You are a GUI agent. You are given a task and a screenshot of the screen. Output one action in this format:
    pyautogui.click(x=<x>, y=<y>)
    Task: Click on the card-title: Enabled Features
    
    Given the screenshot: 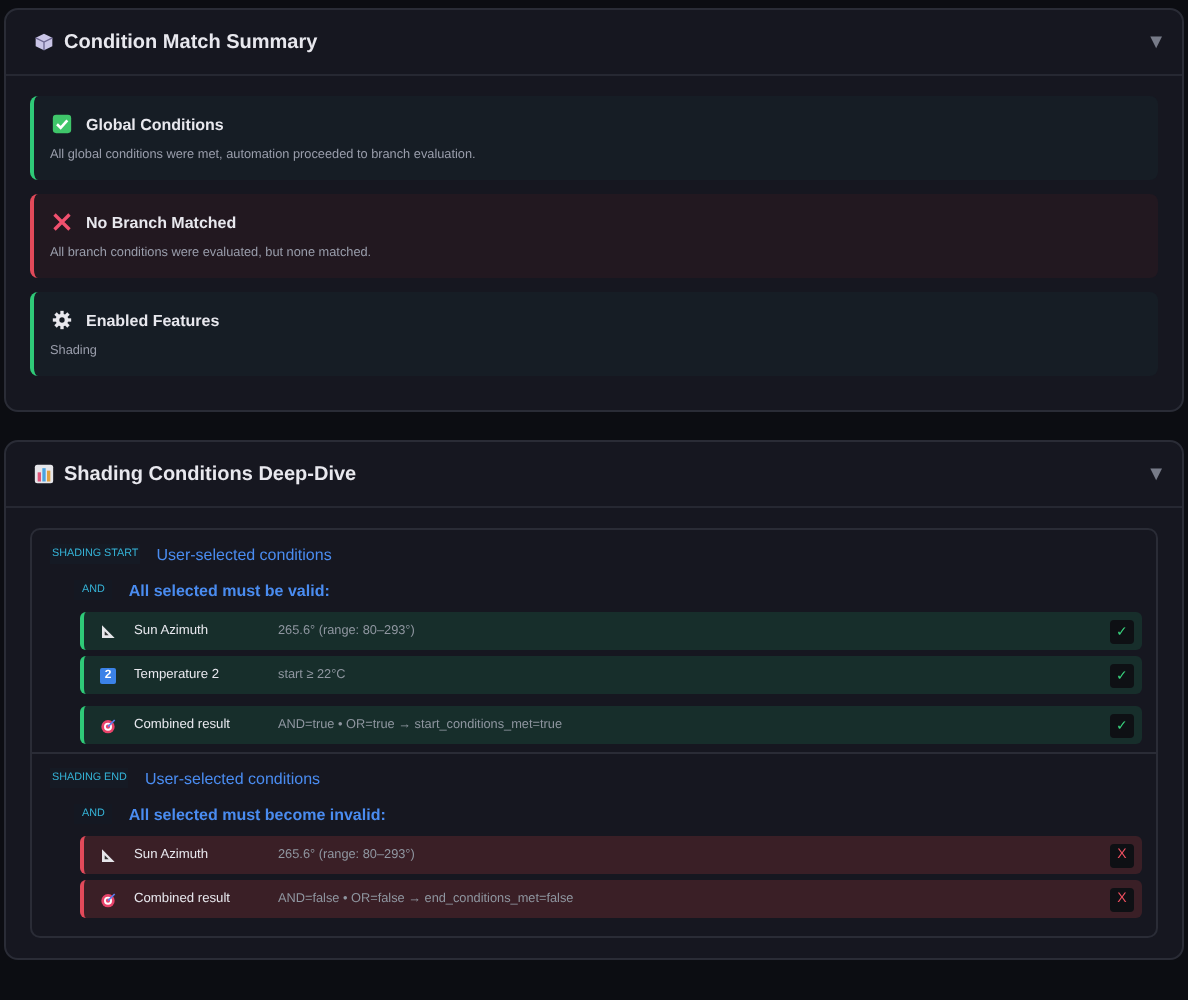 What is the action you would take?
    pyautogui.click(x=153, y=320)
    